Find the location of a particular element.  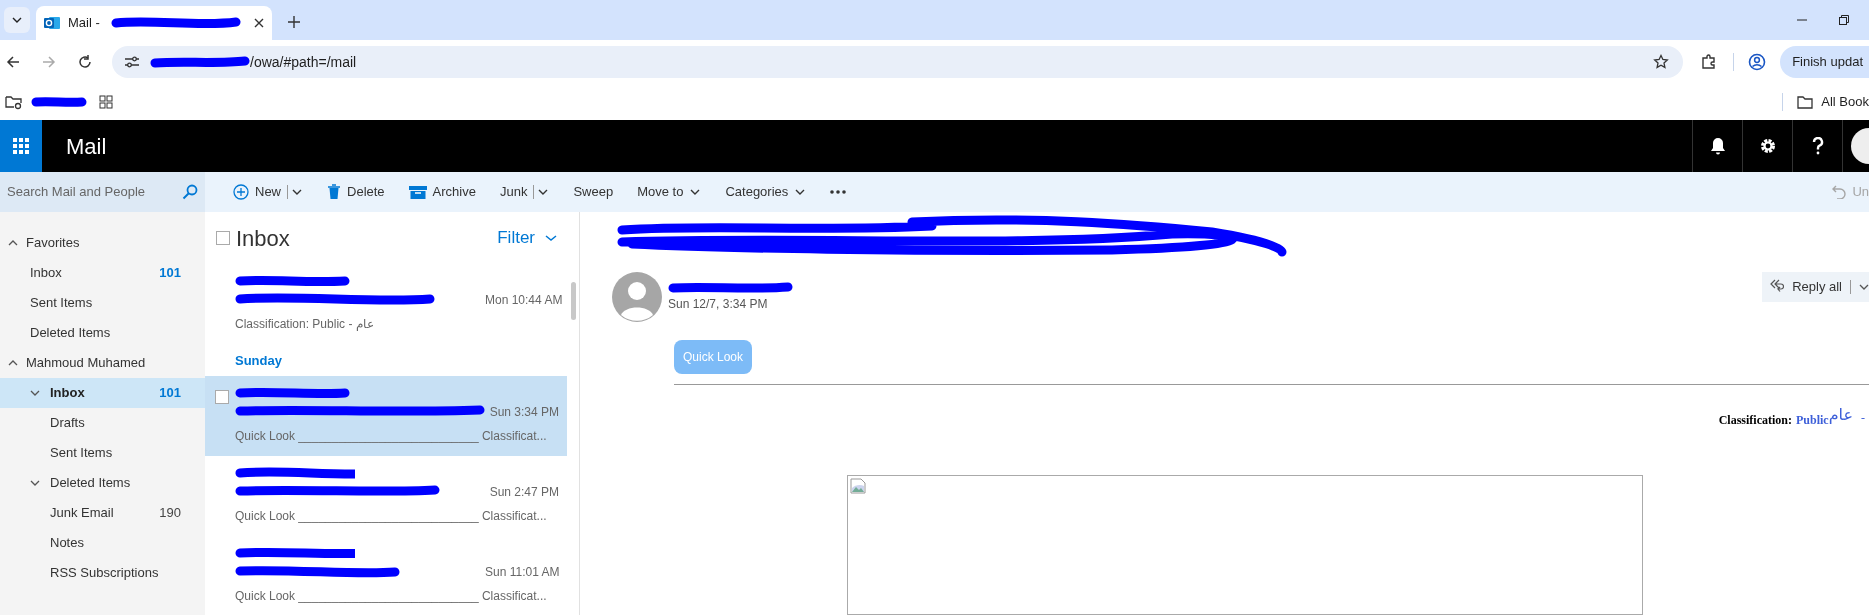

plus-circle-icon is located at coordinates (241, 192).